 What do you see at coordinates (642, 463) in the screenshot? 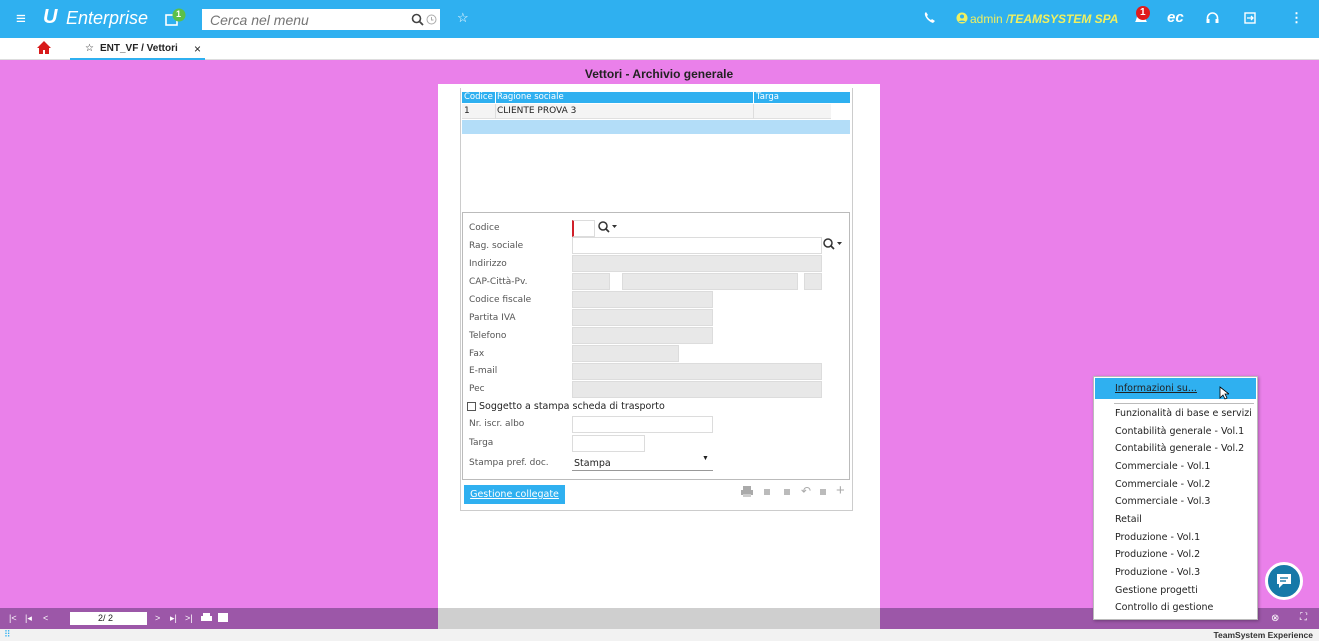
I see `stampa-select: Stampa ▼` at bounding box center [642, 463].